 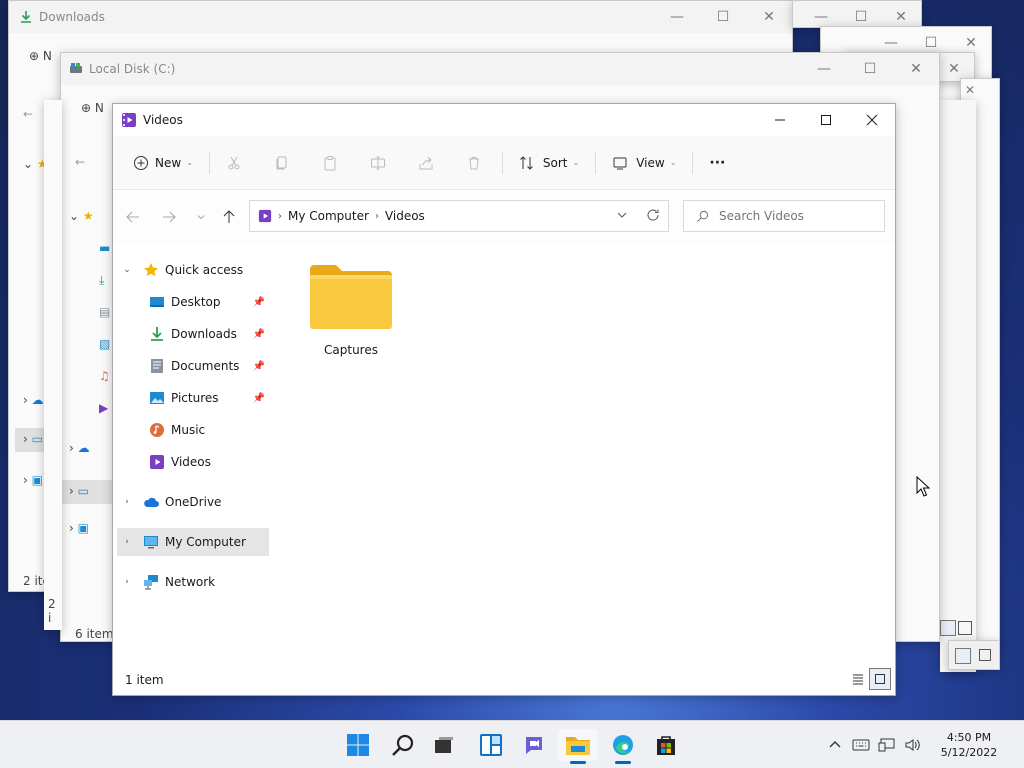 I want to click on refresh-button, so click(x=653, y=216).